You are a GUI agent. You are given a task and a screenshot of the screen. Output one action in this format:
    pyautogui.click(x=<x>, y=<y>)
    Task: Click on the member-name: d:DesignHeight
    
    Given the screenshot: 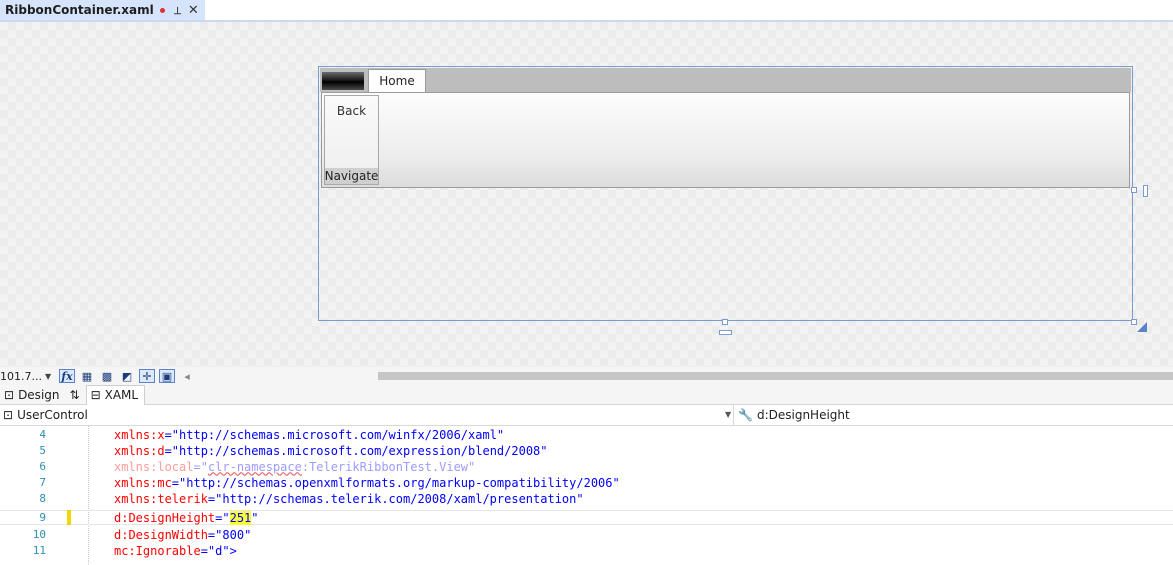 What is the action you would take?
    pyautogui.click(x=803, y=415)
    